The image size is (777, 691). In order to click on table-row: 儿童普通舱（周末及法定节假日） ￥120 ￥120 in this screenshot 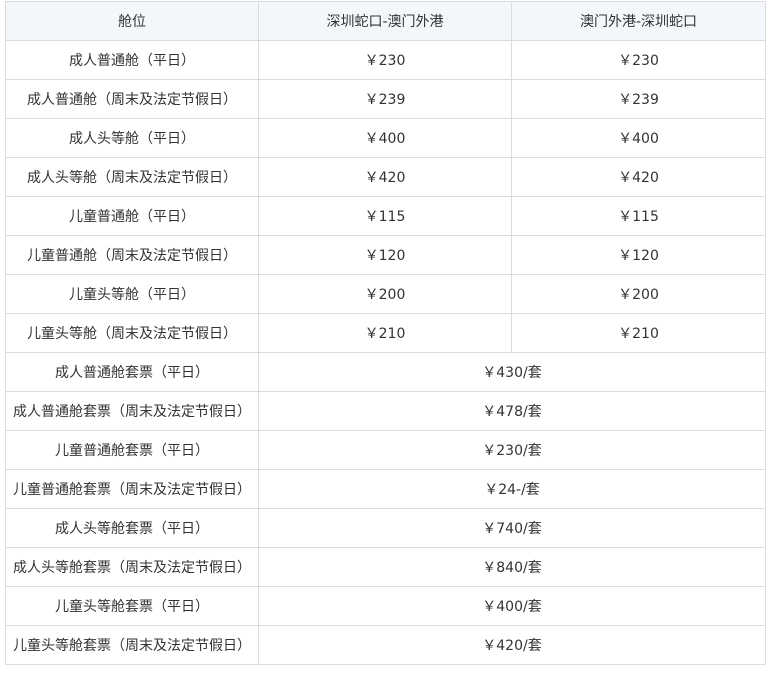, I will do `click(385, 255)`.